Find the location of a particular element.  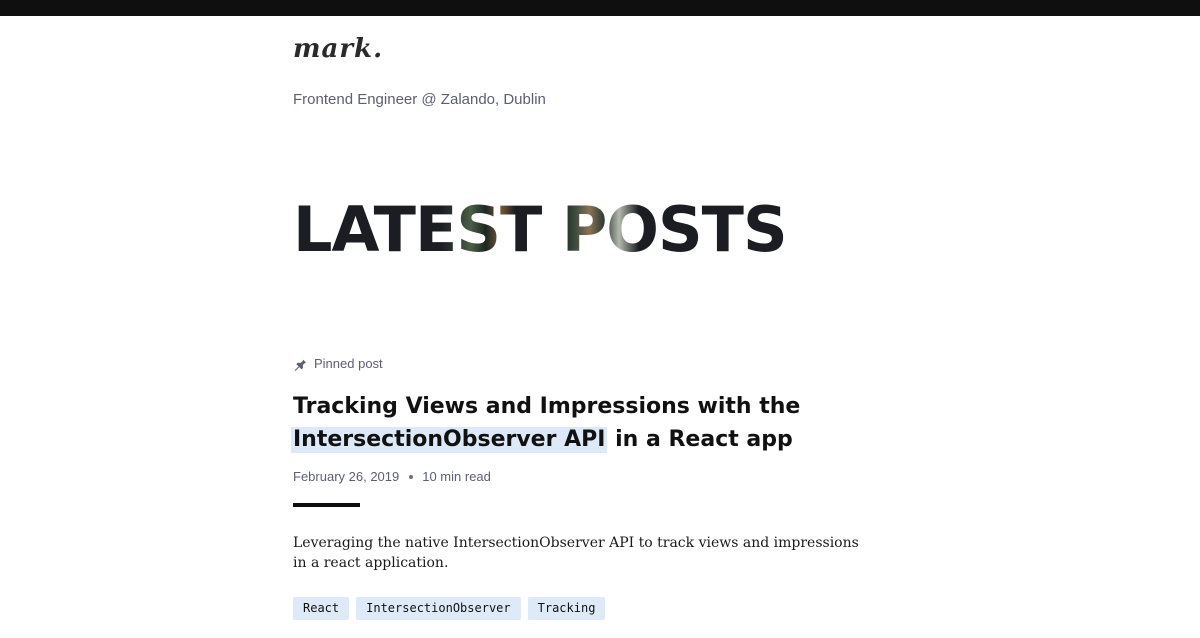

tag-react: React is located at coordinates (321, 608).